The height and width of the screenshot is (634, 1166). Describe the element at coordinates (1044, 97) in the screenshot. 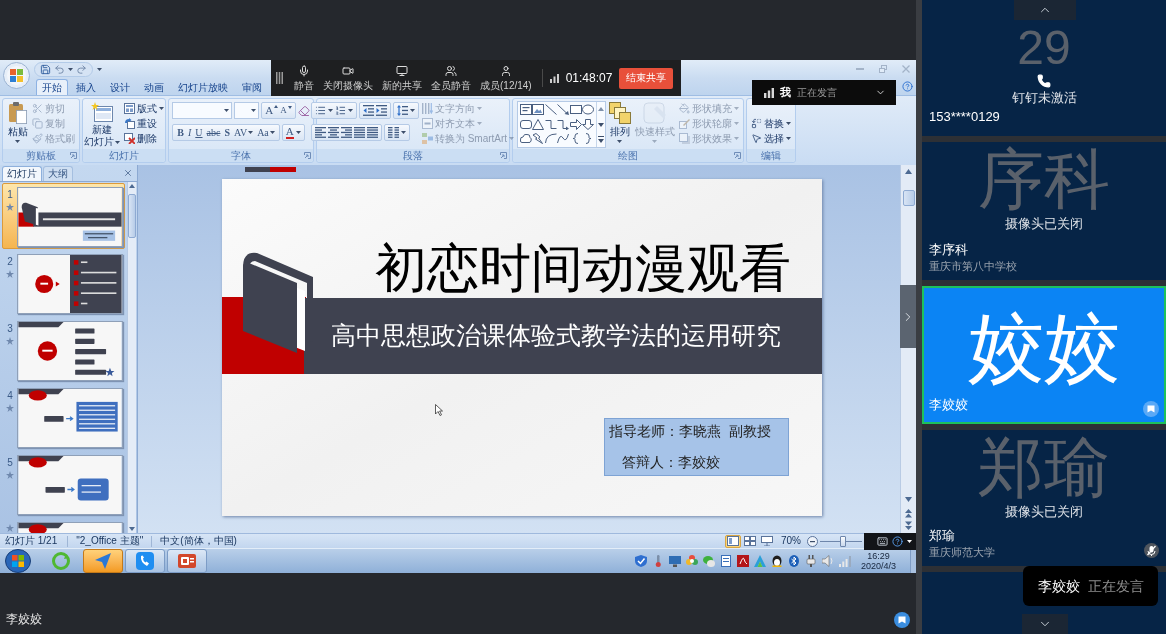

I see `camera-status: 钉钉未激活` at that location.